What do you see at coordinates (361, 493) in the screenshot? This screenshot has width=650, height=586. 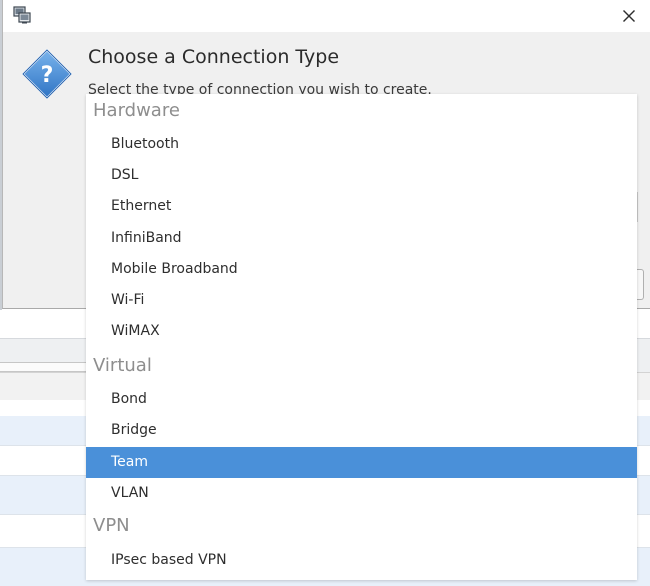 I see `menu-item-vlan: VLAN` at bounding box center [361, 493].